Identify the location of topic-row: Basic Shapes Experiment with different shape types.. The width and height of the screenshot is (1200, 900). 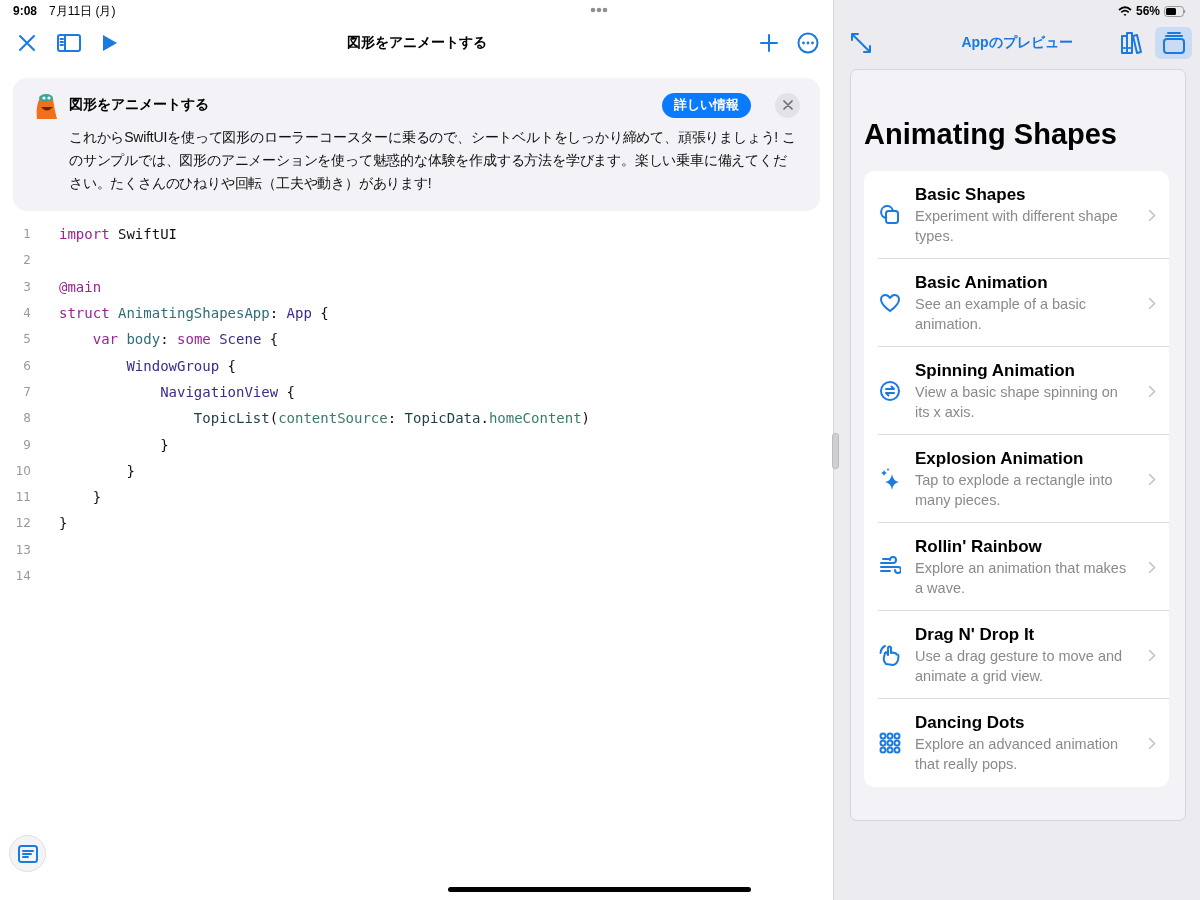
(1016, 215).